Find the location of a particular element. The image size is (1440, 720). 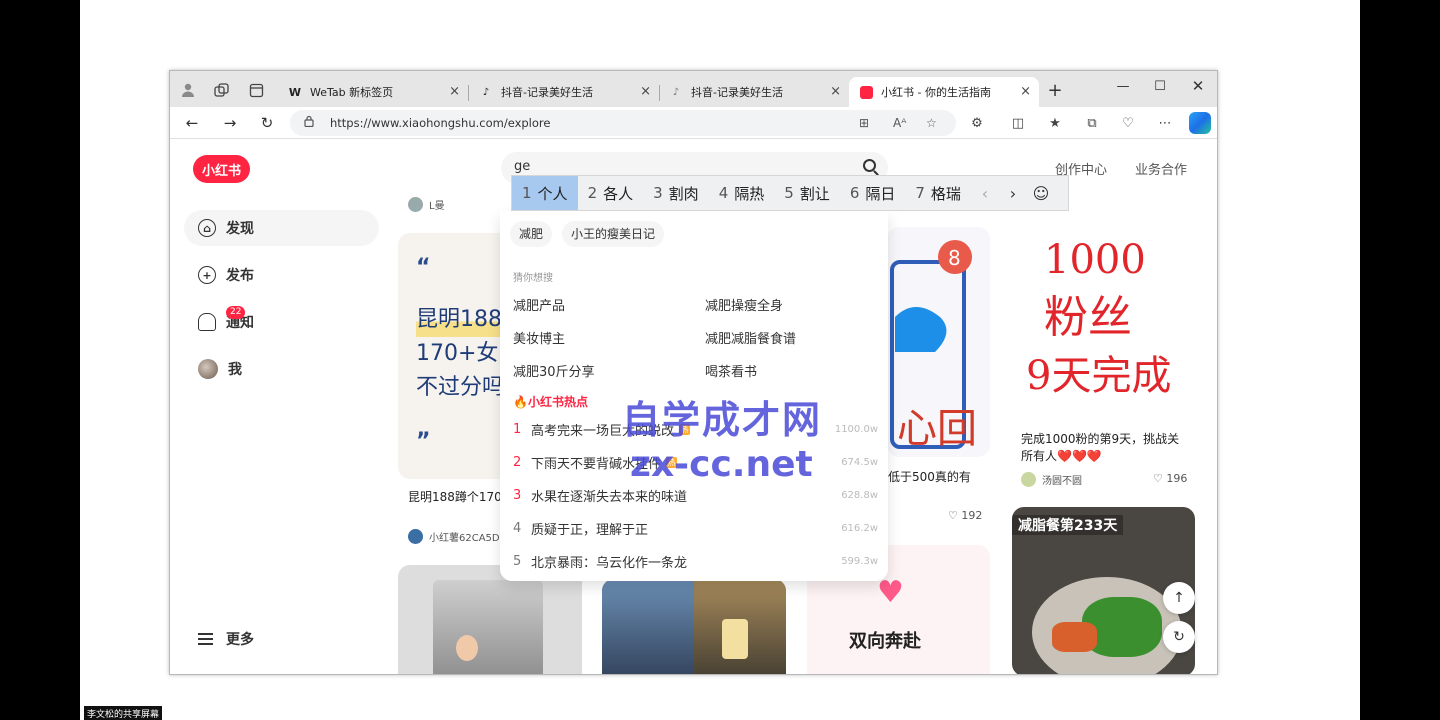

quote-line: 170+女 is located at coordinates (457, 353).